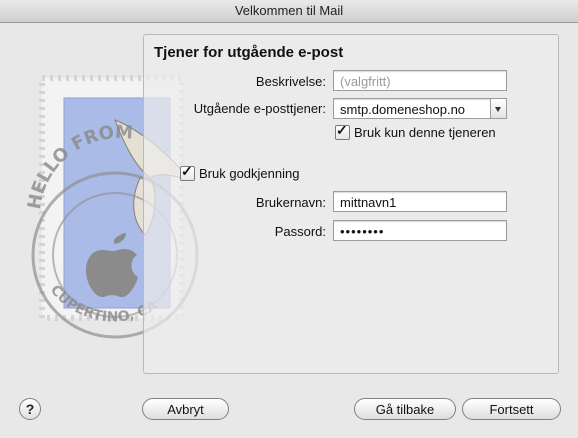  What do you see at coordinates (30, 409) in the screenshot?
I see `help-button: ?` at bounding box center [30, 409].